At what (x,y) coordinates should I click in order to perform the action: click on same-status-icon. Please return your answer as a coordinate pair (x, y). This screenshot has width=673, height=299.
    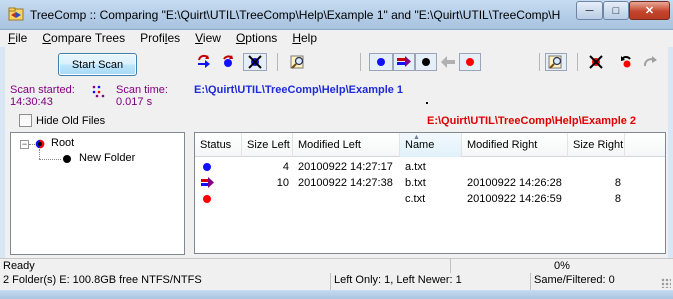
    Looking at the image, I should click on (67, 159).